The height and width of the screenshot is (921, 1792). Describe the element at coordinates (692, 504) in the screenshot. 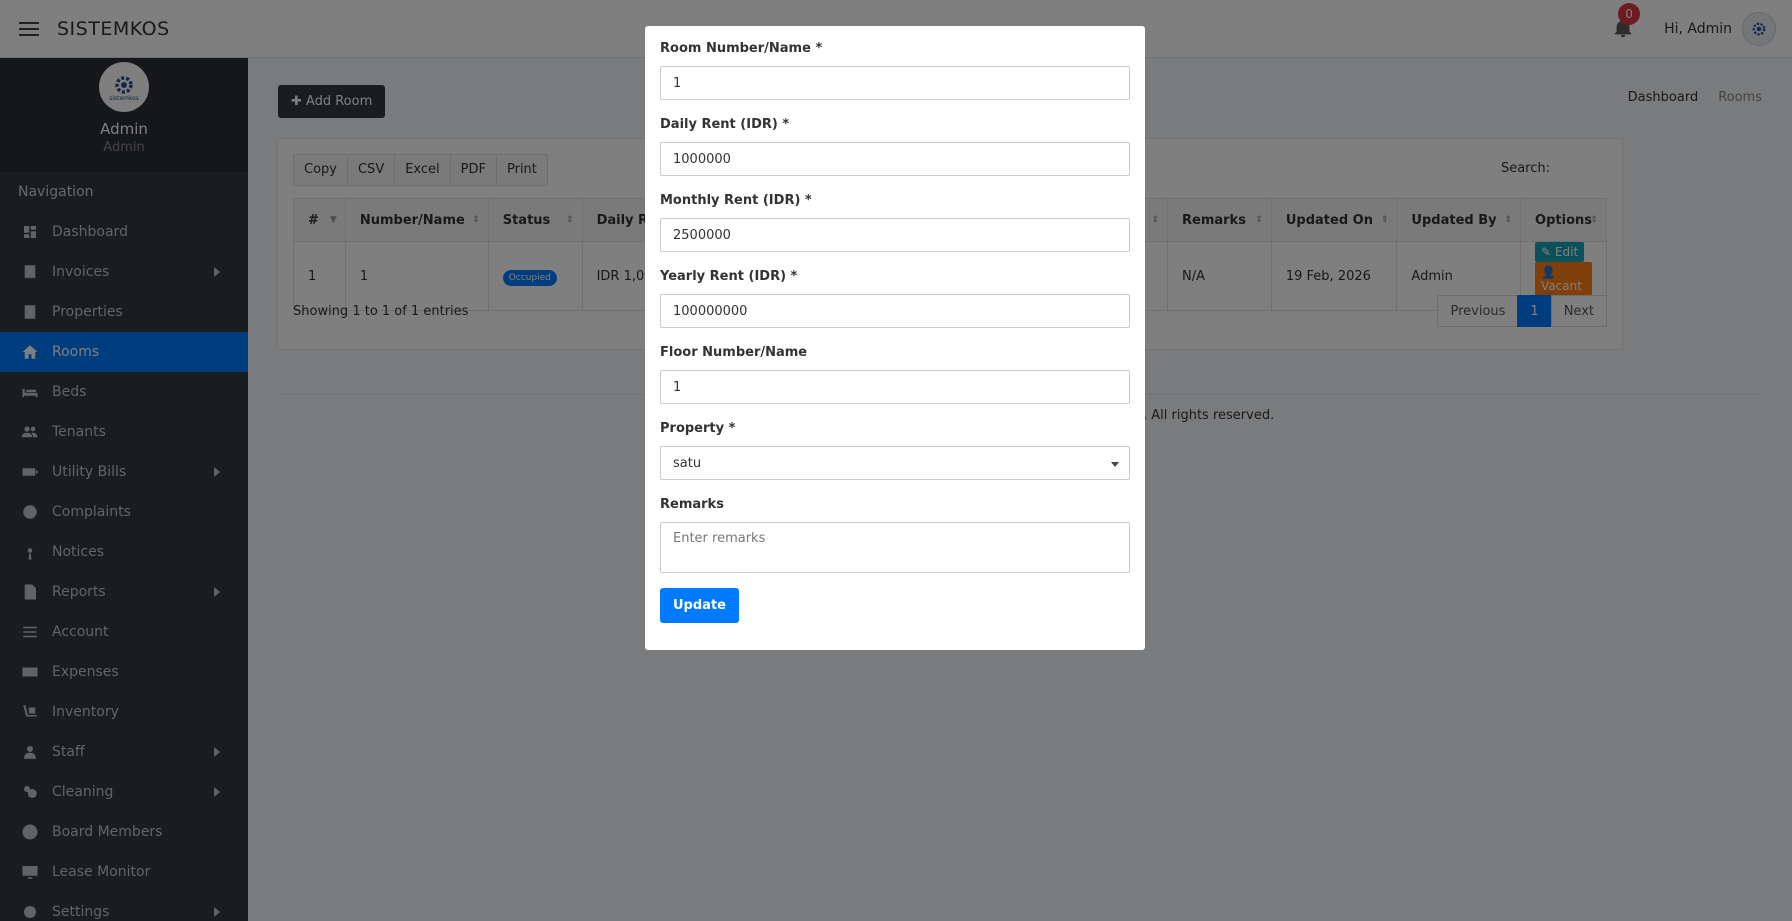

I see `remarks-label: Remarks` at that location.